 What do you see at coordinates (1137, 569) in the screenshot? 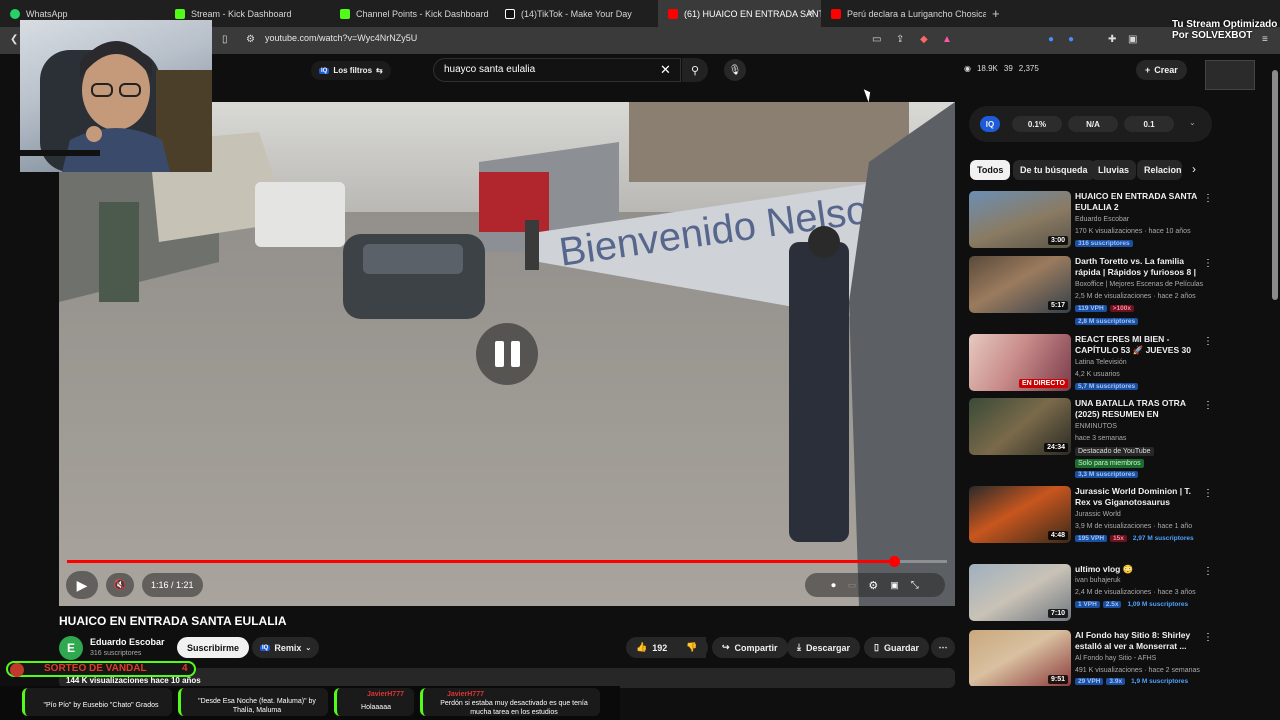
I see `rec-title: ultimo vlog 😳` at bounding box center [1137, 569].